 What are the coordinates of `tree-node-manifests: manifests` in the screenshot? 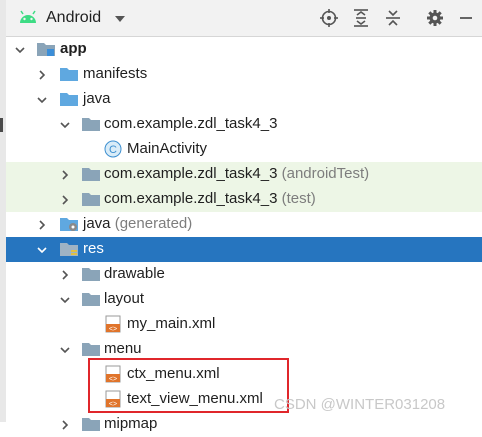 It's located at (244, 74).